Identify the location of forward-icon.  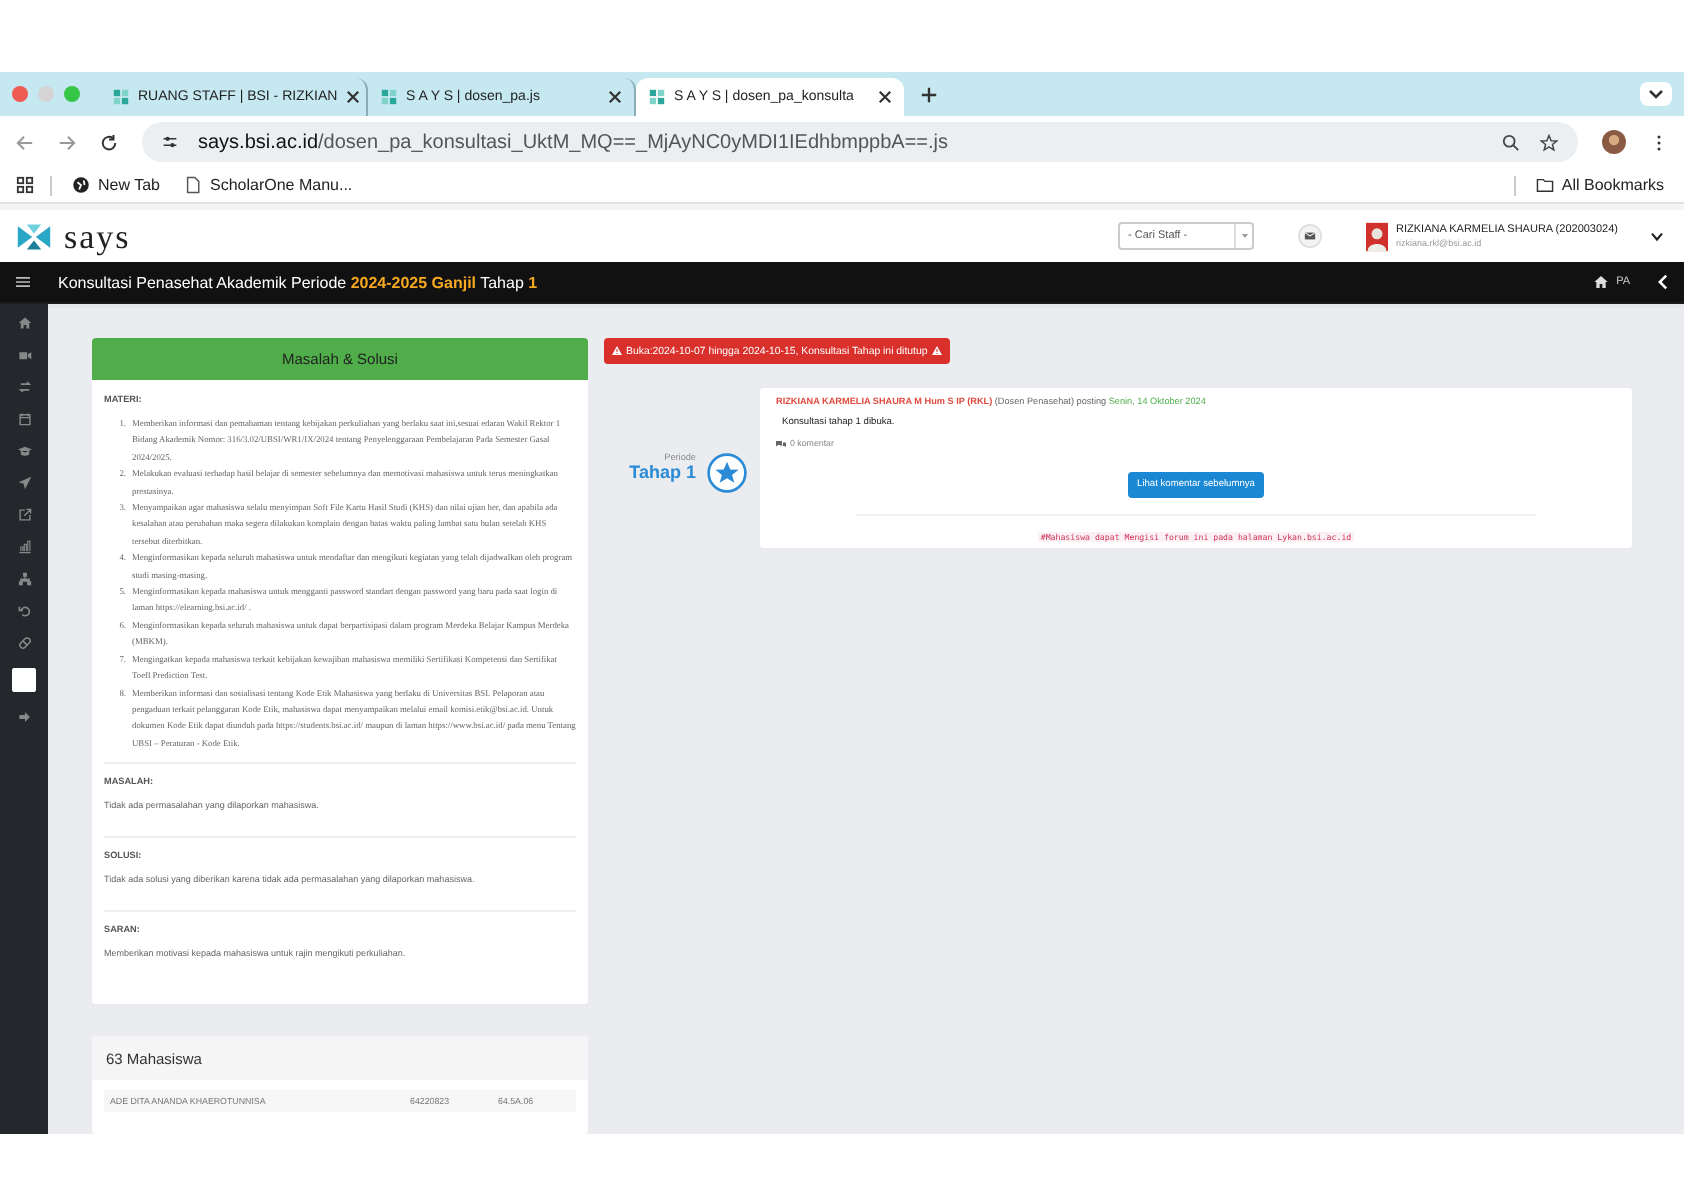
(67, 142).